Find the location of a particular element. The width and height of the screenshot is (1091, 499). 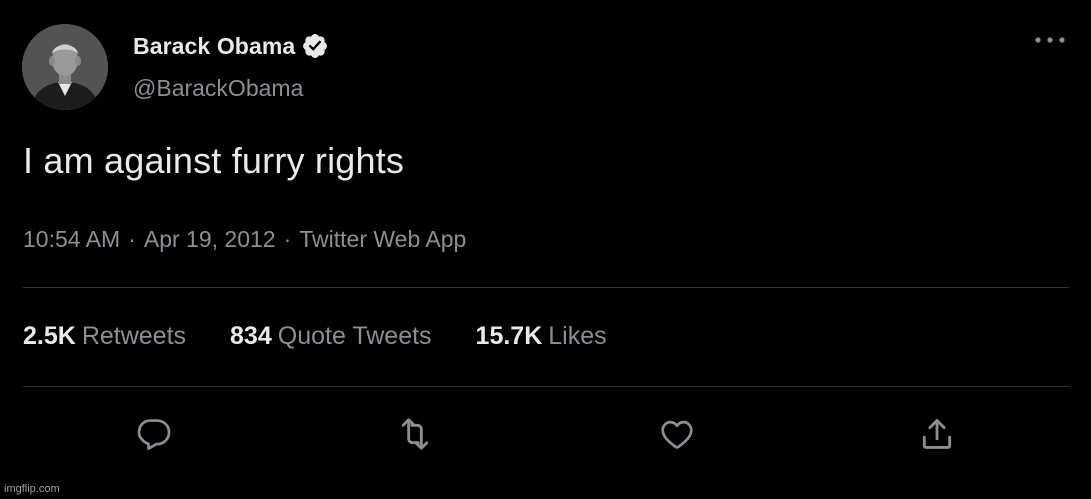

reply-button is located at coordinates (154, 434).